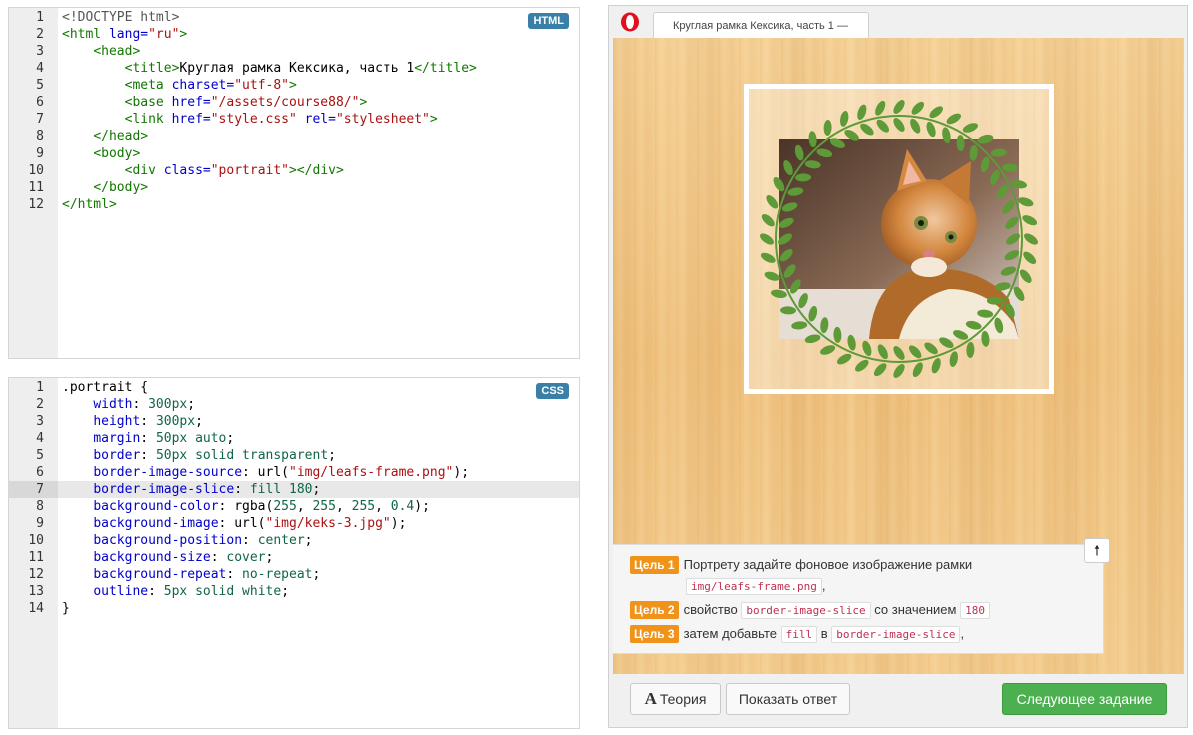 The height and width of the screenshot is (735, 1193). Describe the element at coordinates (40, 387) in the screenshot. I see `line-number: 1` at that location.